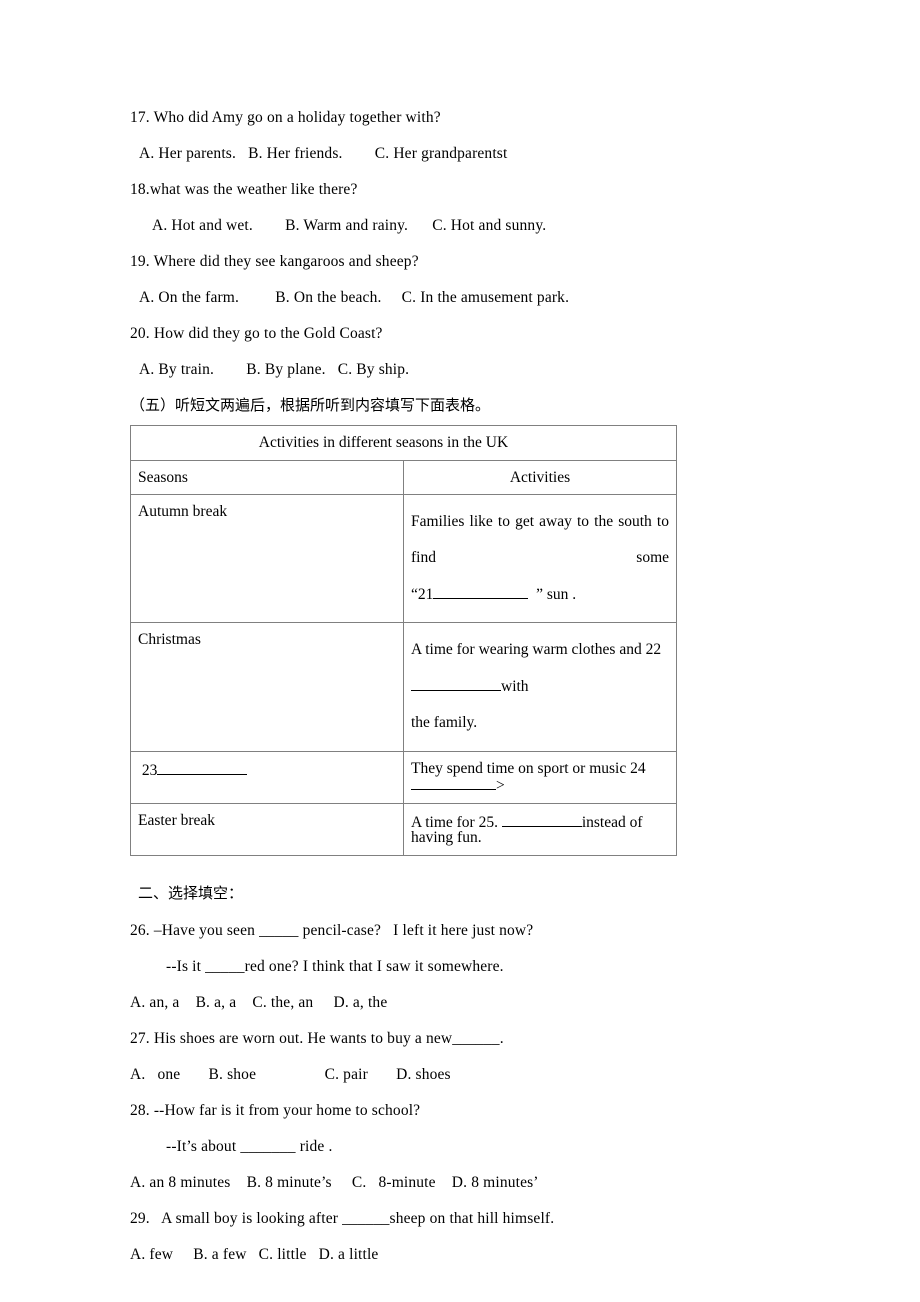  What do you see at coordinates (274, 369) in the screenshot?
I see `question-20-options: A. By train. B. By plane. C. By ship.` at bounding box center [274, 369].